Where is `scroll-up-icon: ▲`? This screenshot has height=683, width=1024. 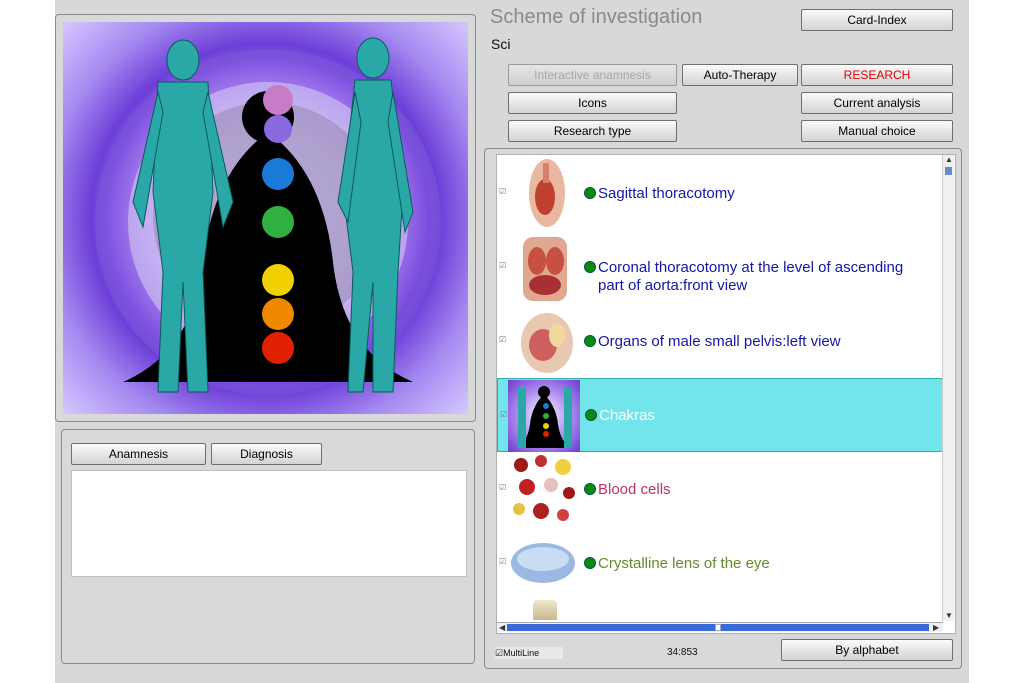 scroll-up-icon: ▲ is located at coordinates (949, 160).